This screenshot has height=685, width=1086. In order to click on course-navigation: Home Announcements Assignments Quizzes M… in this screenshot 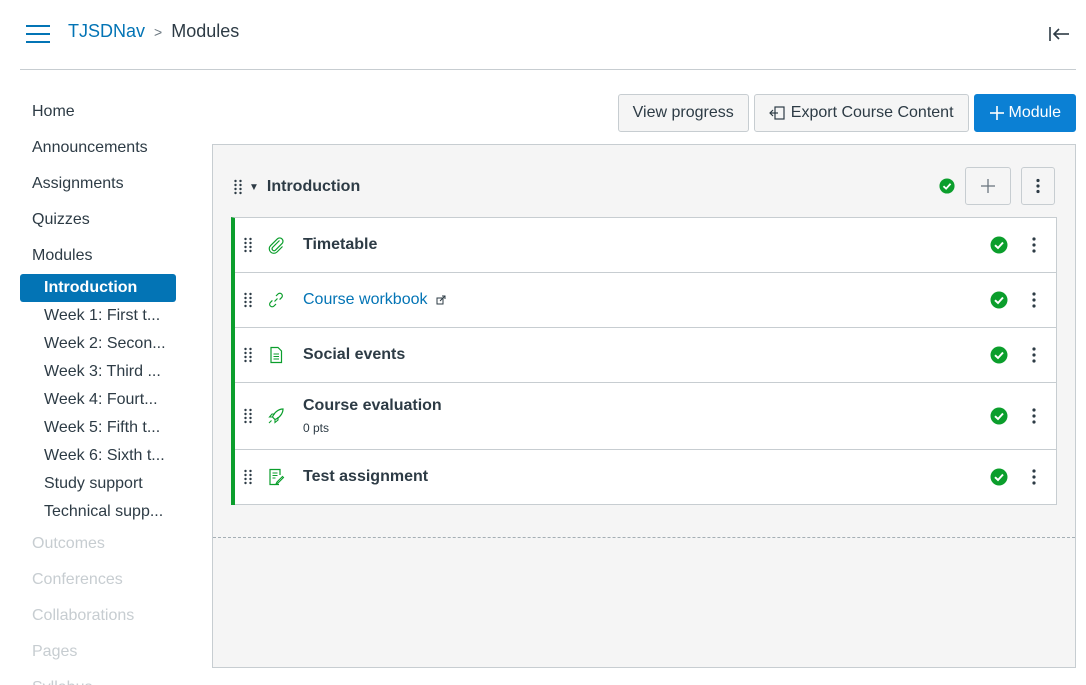, I will do `click(100, 389)`.